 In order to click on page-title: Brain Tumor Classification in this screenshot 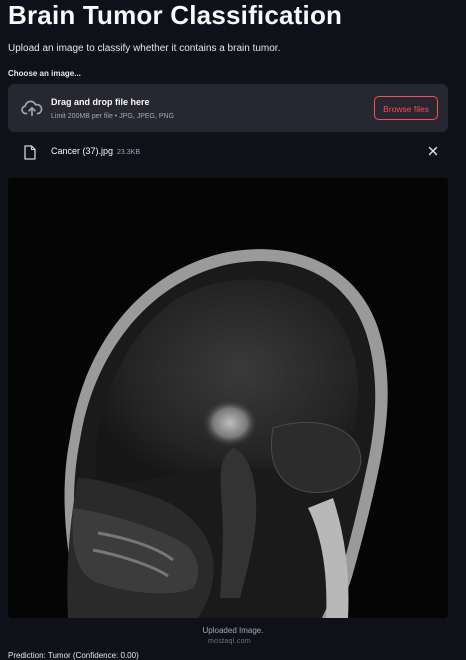, I will do `click(175, 15)`.